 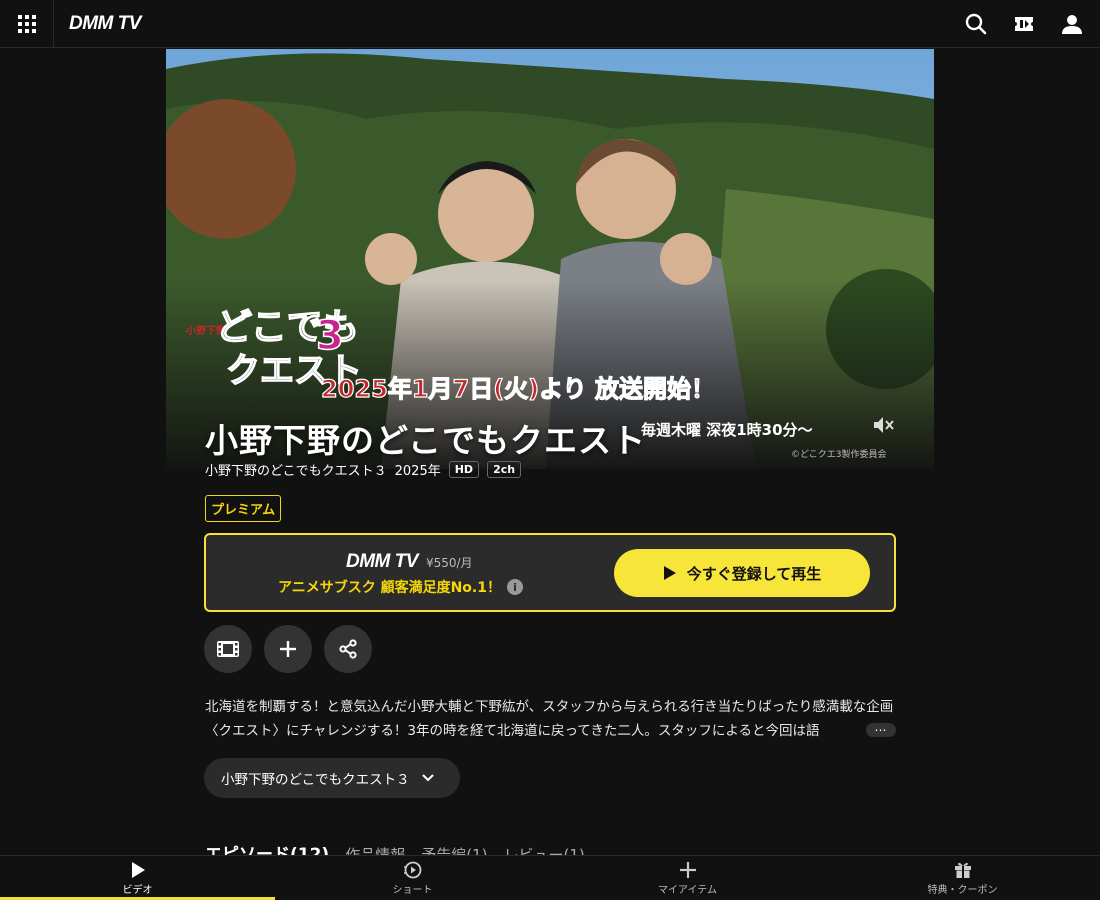 What do you see at coordinates (382, 561) in the screenshot?
I see `dmm-tv-logo: DMM TV` at bounding box center [382, 561].